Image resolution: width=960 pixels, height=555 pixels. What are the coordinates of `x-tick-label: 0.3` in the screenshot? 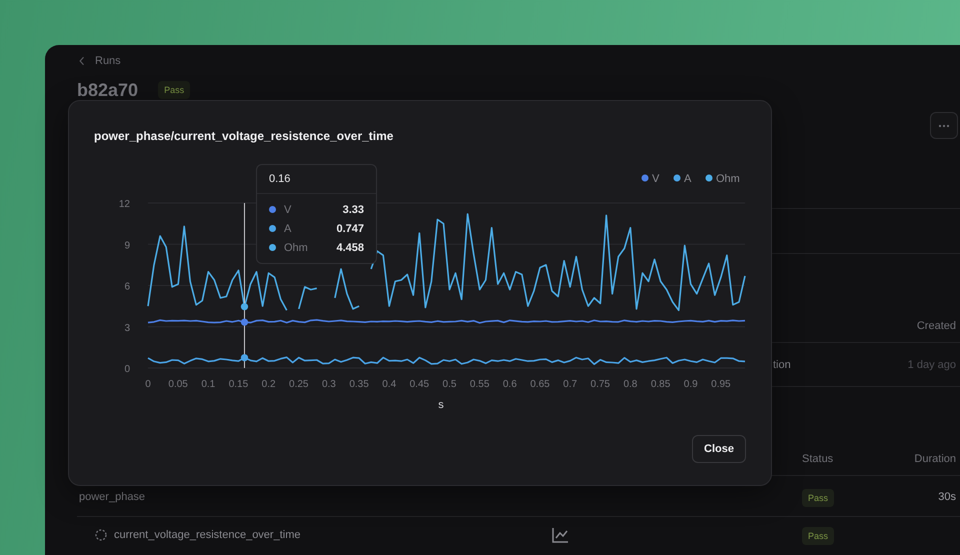 It's located at (329, 384).